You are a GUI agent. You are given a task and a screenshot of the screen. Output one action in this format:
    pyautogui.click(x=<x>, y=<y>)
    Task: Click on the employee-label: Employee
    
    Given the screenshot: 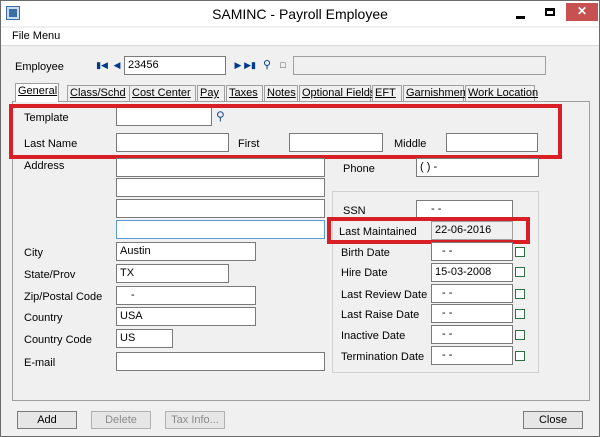 What is the action you would take?
    pyautogui.click(x=39, y=67)
    